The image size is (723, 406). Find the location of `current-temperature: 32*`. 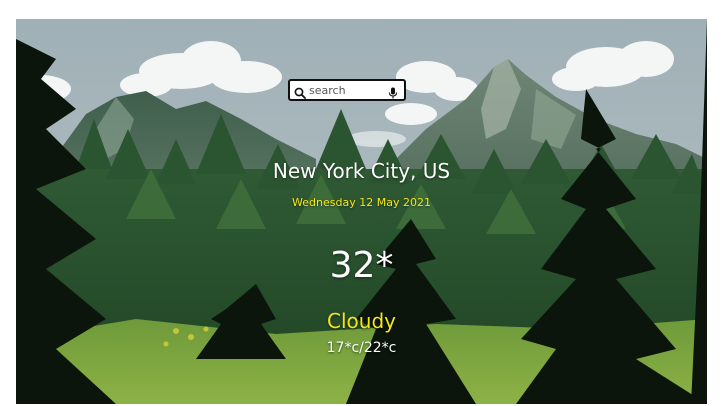

current-temperature: 32* is located at coordinates (361, 265).